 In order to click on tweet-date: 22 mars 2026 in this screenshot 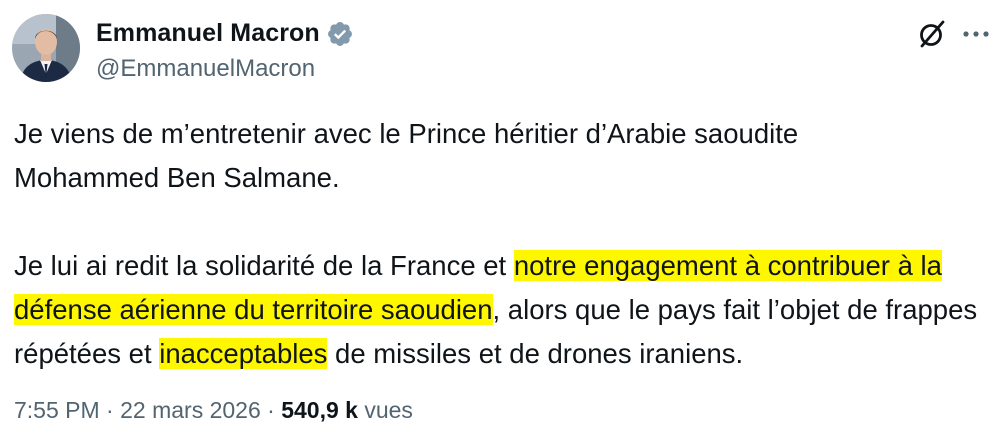, I will do `click(190, 410)`.